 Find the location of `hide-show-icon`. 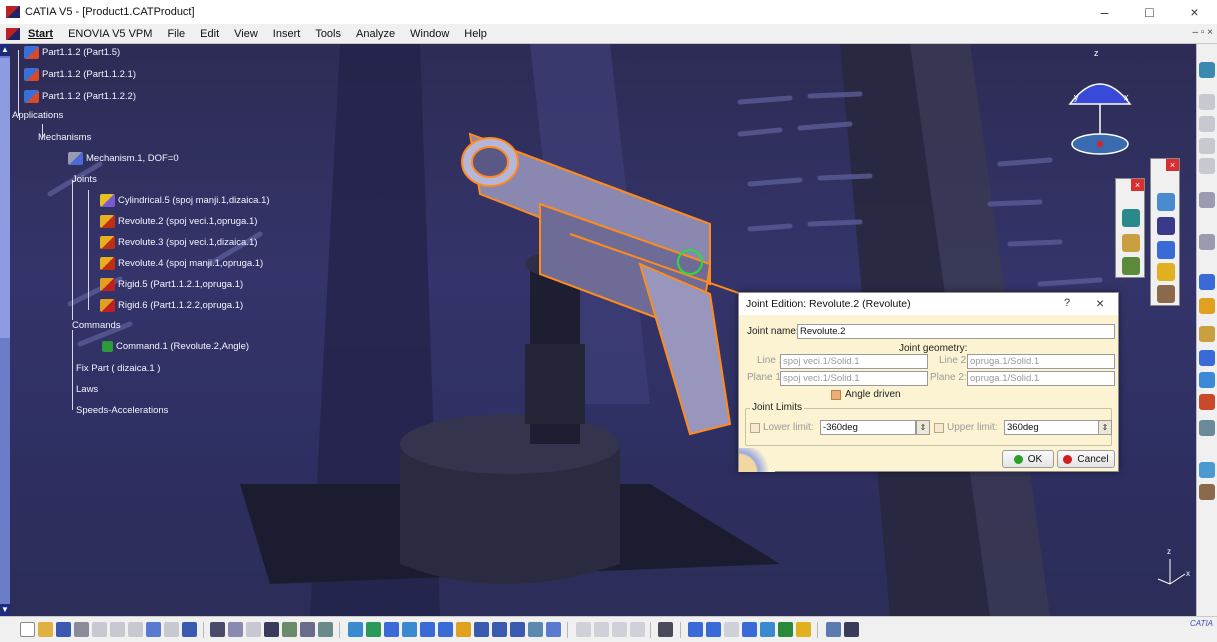

hide-show-icon is located at coordinates (517, 629).